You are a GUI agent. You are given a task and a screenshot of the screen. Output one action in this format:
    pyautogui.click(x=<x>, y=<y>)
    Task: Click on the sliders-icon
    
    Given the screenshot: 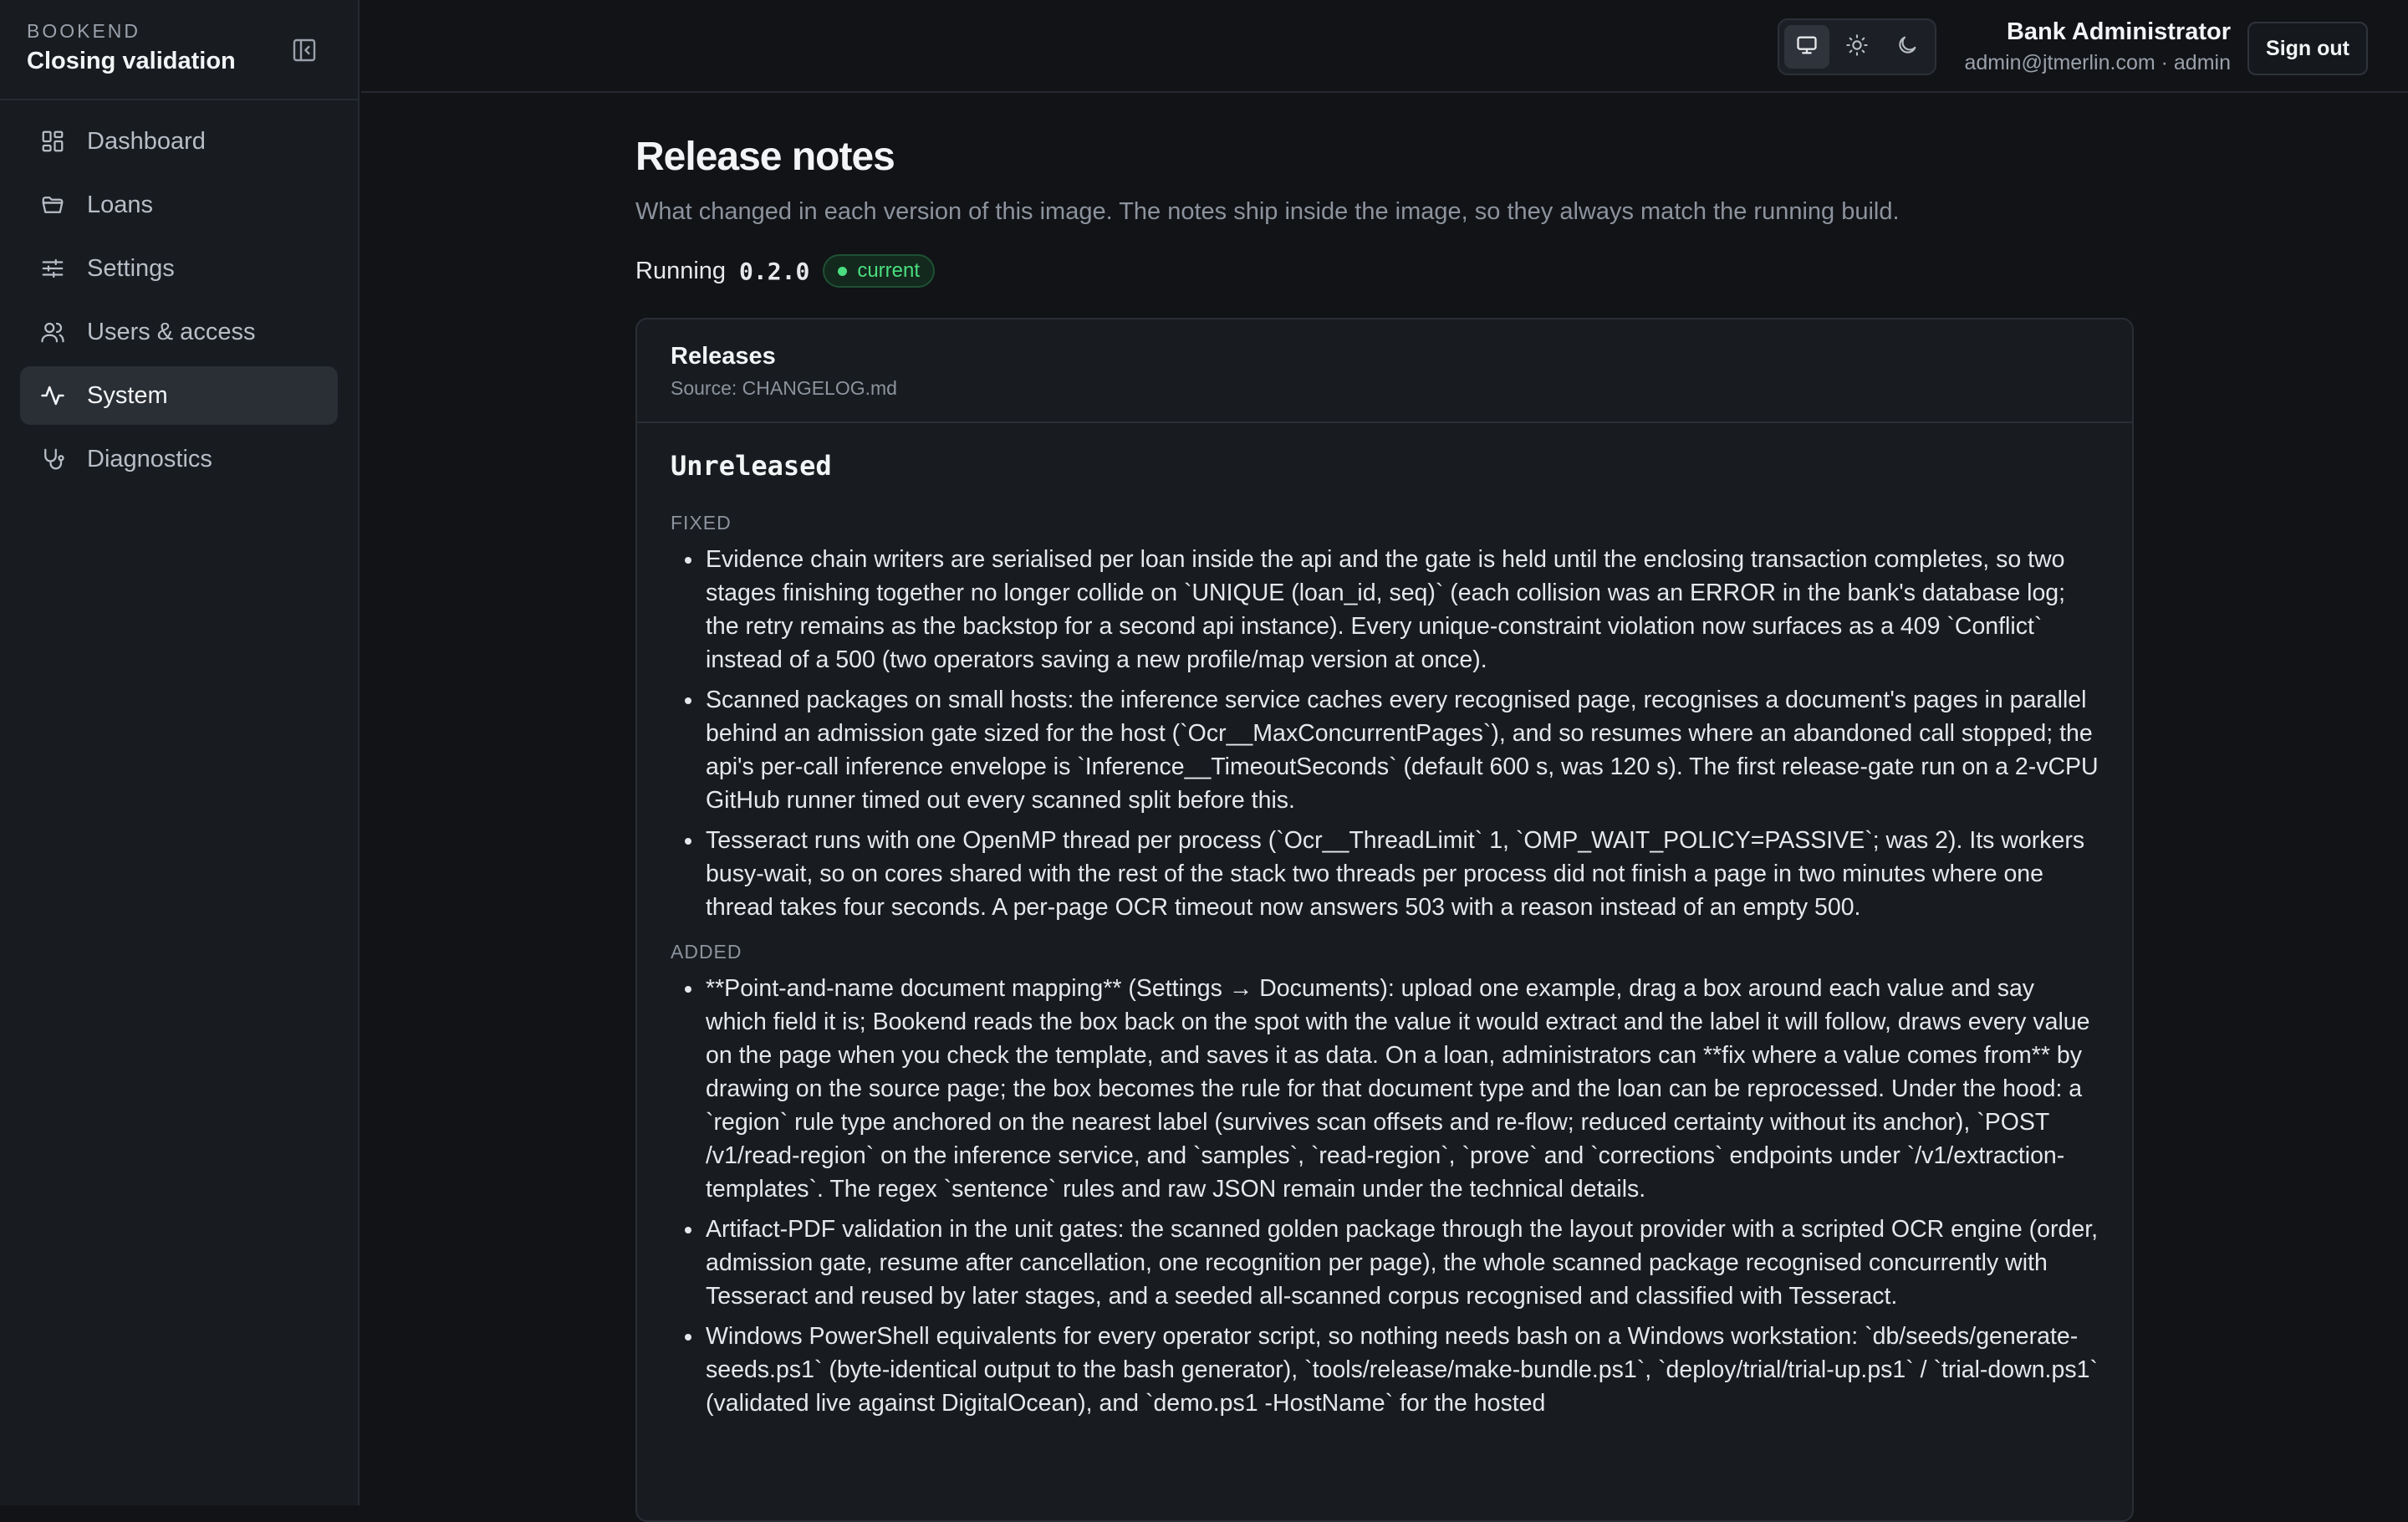 What is the action you would take?
    pyautogui.click(x=54, y=268)
    